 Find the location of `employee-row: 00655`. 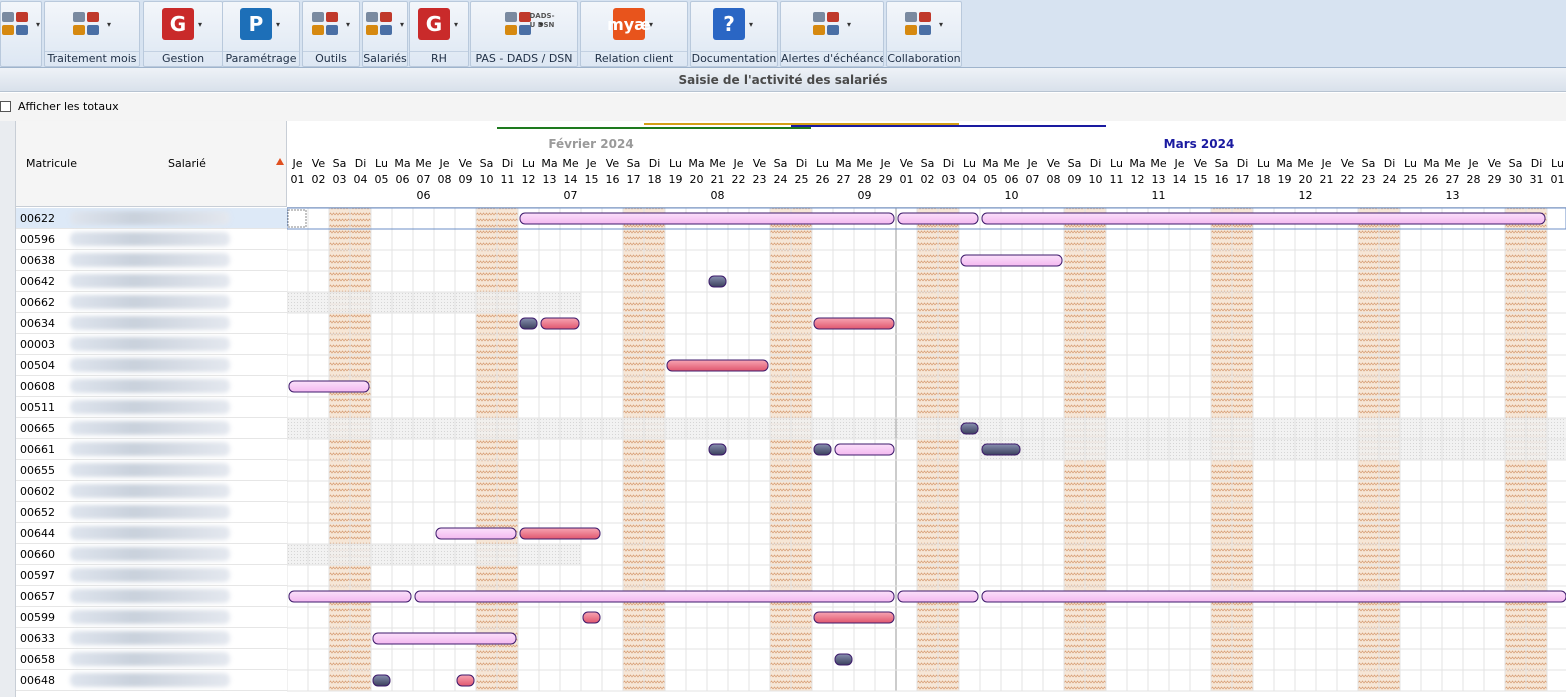

employee-row: 00655 is located at coordinates (151, 470).